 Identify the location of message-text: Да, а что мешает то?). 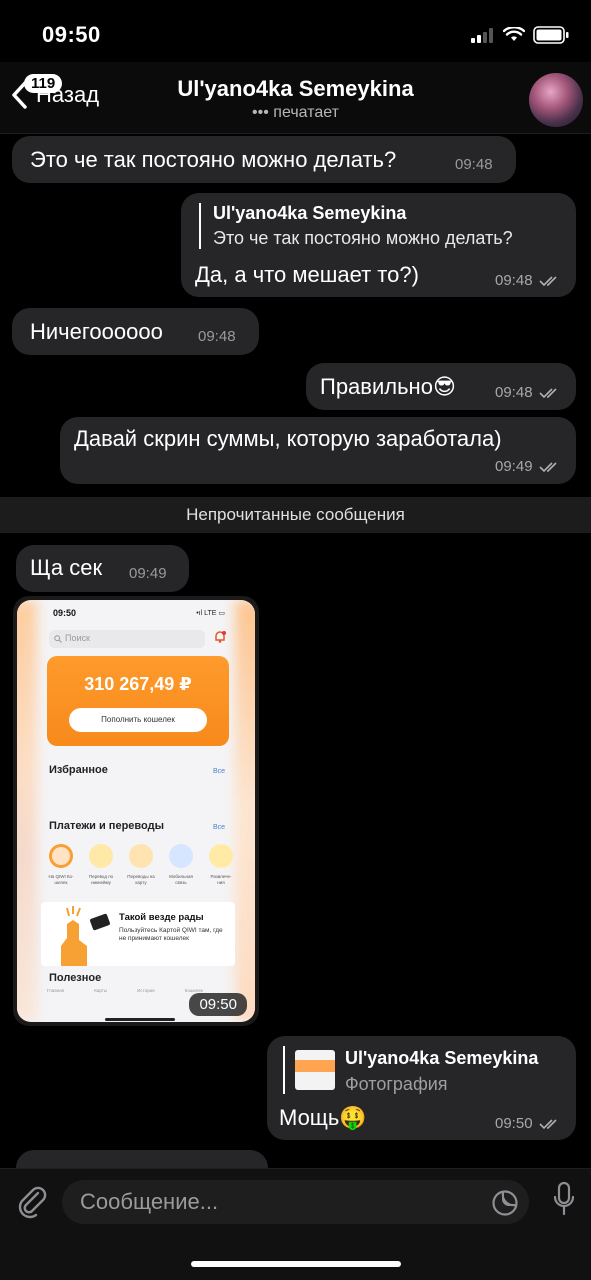
(307, 274).